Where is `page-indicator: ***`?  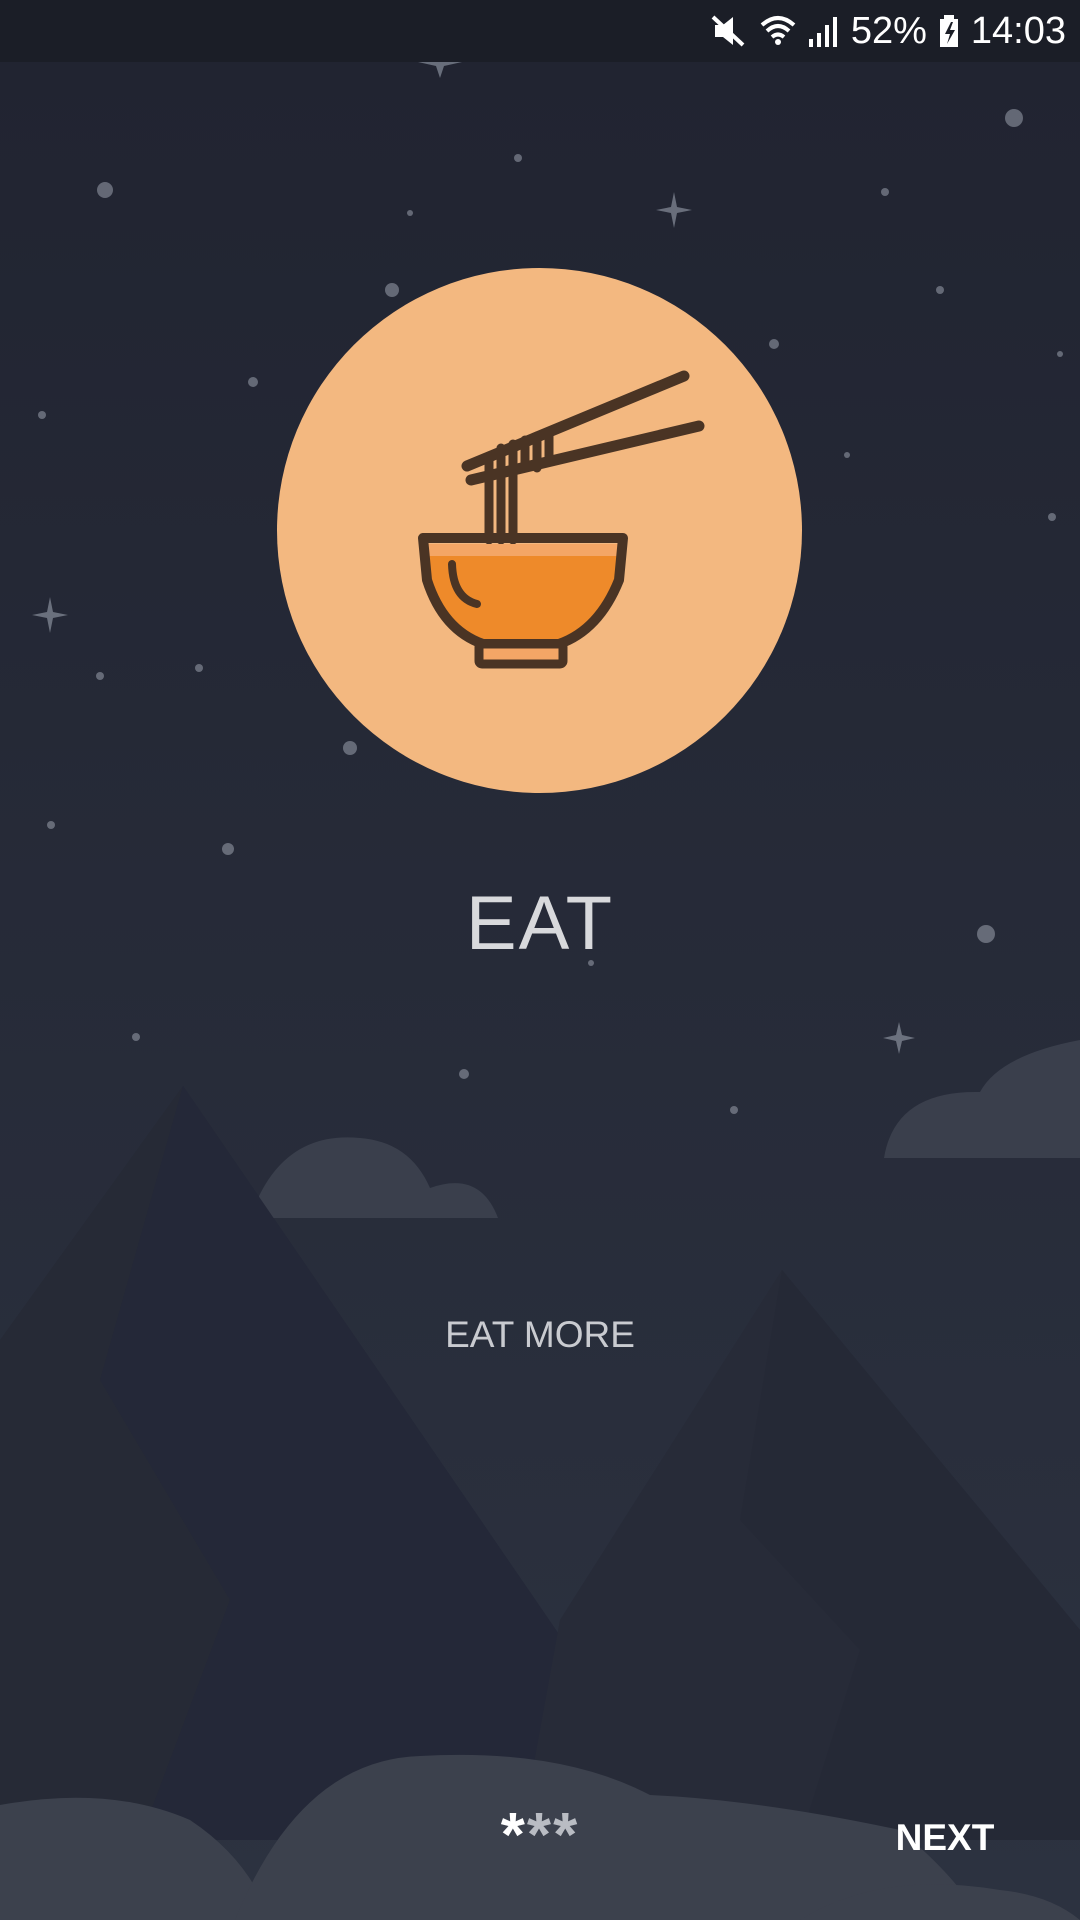 page-indicator: *** is located at coordinates (540, 1835).